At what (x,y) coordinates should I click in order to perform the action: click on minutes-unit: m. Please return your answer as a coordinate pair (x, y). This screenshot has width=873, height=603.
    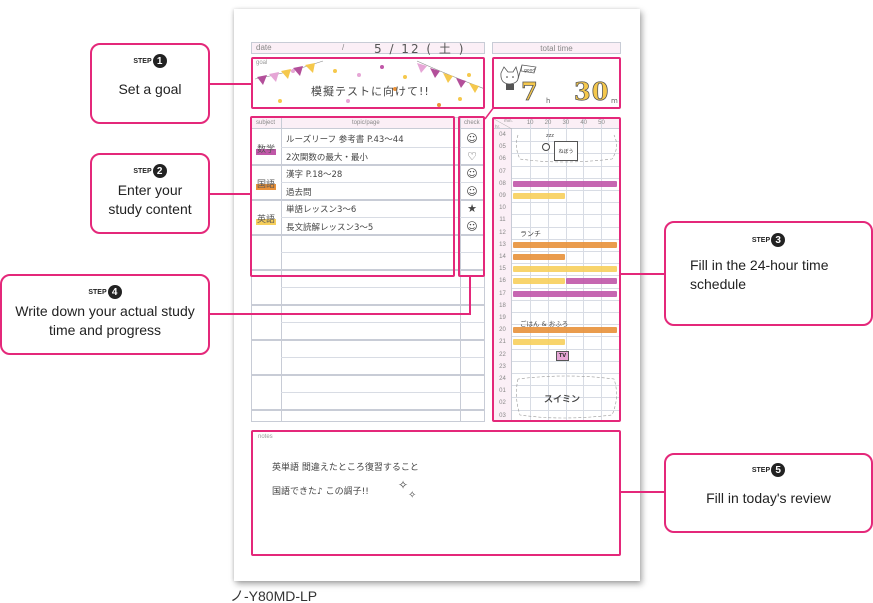
    Looking at the image, I should click on (614, 101).